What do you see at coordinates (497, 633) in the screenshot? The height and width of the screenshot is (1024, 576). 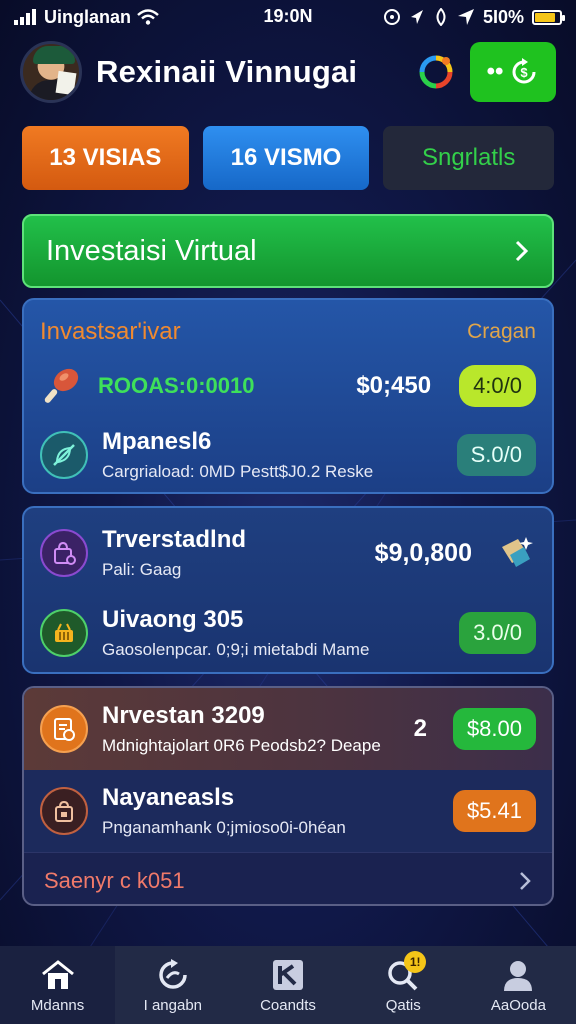 I see `card2-row2-badge: 3.0/0` at bounding box center [497, 633].